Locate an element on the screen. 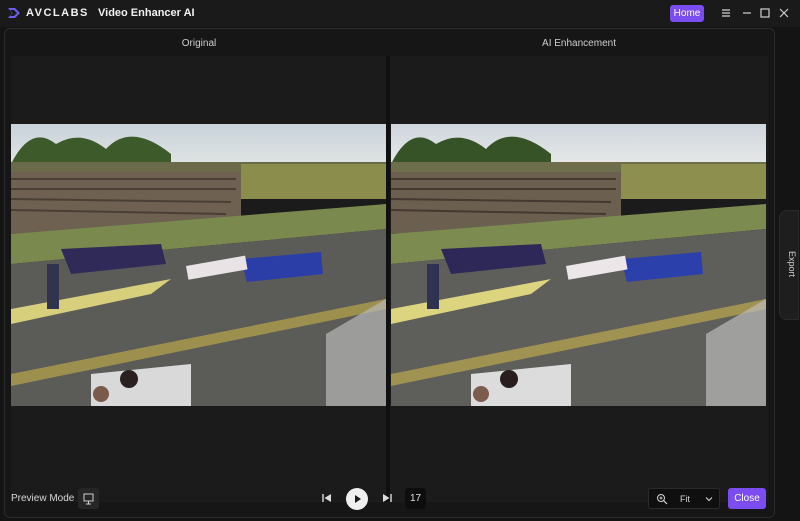 The height and width of the screenshot is (521, 800). avclabs-logo-icon is located at coordinates (14, 13).